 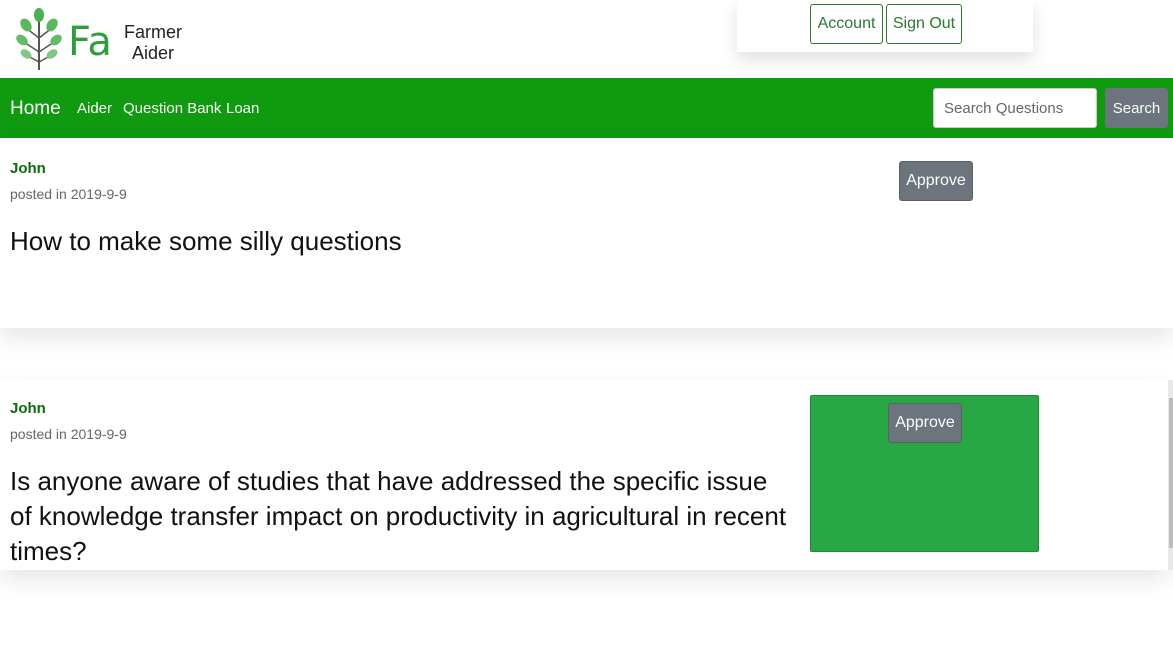 What do you see at coordinates (172, 108) in the screenshot?
I see `nav-question-bank-link: Question Bank` at bounding box center [172, 108].